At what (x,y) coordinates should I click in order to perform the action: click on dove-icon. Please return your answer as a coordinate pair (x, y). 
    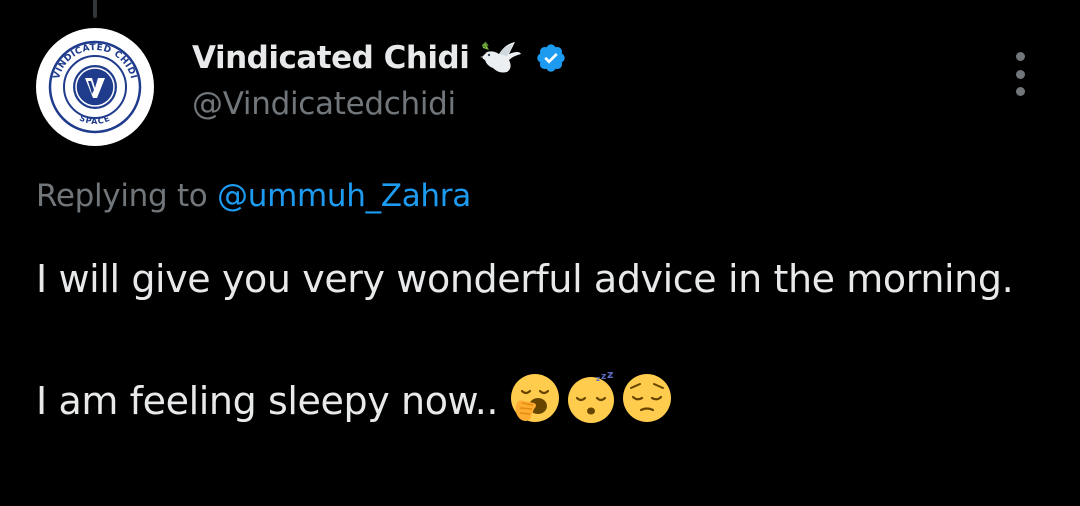
    Looking at the image, I should click on (501, 58).